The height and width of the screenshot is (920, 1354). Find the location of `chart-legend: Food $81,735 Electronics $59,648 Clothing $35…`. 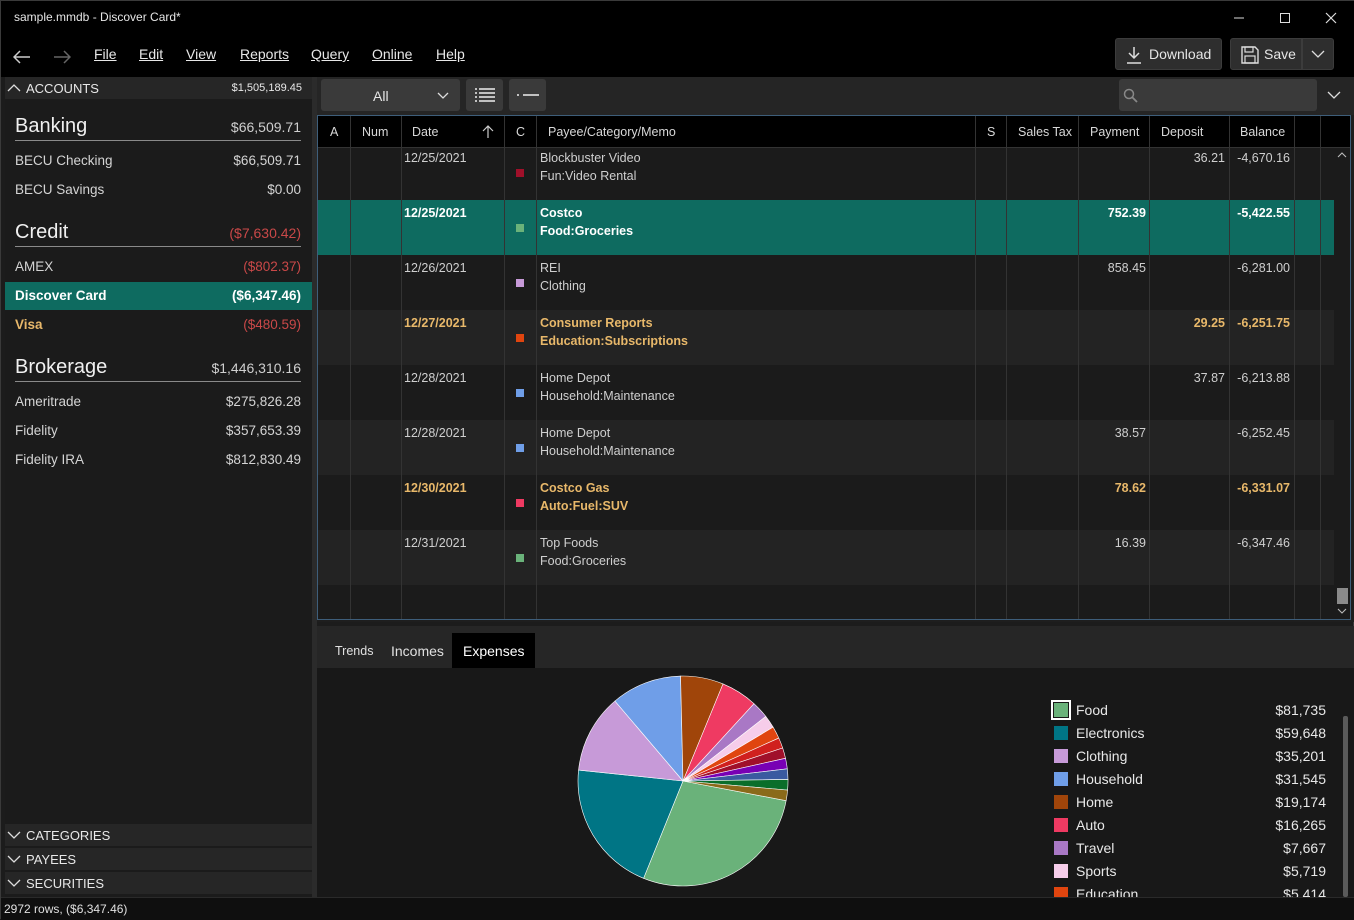

chart-legend: Food $81,735 Electronics $59,648 Clothing $35… is located at coordinates (1190, 798).